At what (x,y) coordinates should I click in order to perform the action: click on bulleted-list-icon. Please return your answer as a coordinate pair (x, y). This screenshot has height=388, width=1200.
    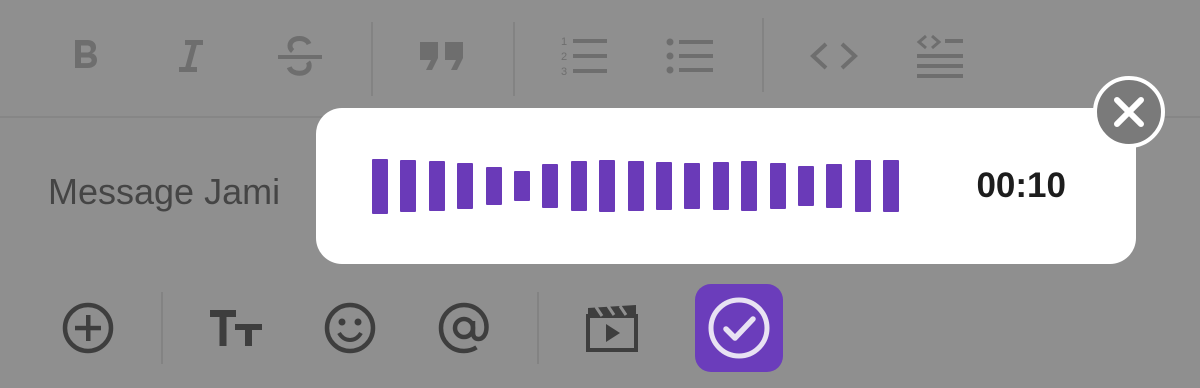
    Looking at the image, I should click on (690, 56).